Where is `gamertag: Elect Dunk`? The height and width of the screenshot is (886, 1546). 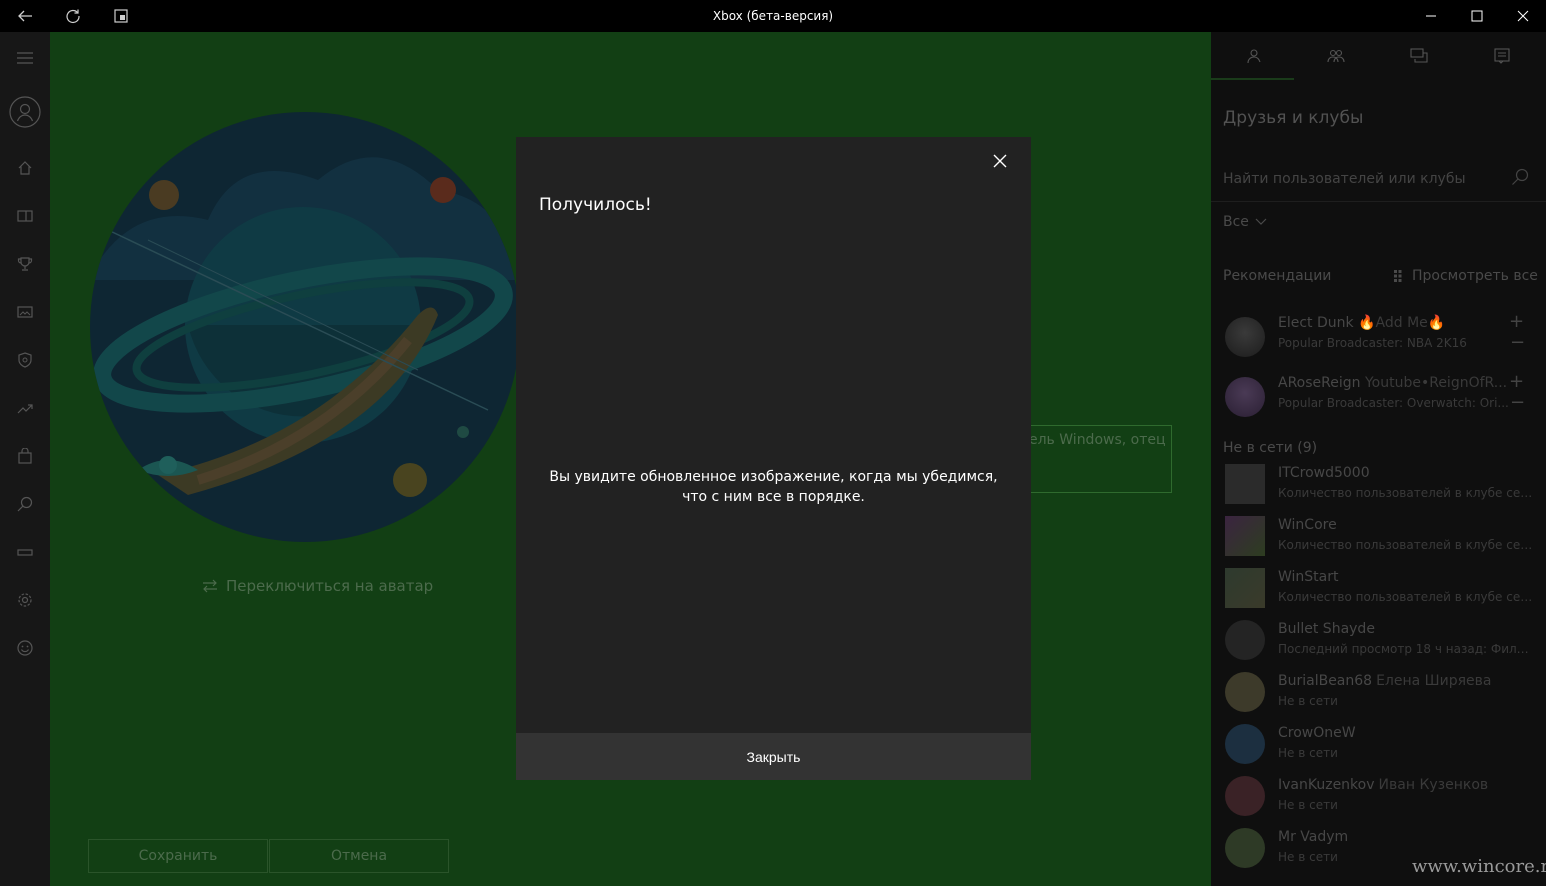 gamertag: Elect Dunk is located at coordinates (1316, 323).